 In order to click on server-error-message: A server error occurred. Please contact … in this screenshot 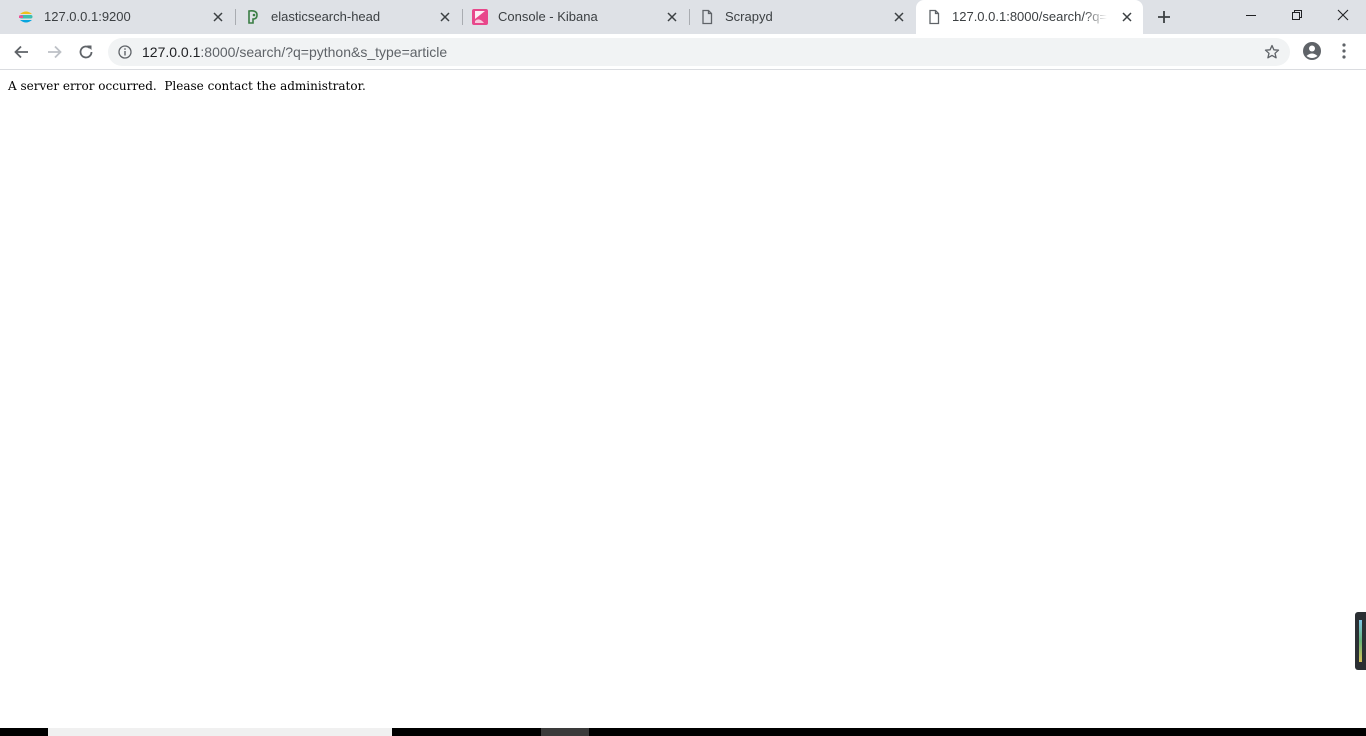, I will do `click(187, 86)`.